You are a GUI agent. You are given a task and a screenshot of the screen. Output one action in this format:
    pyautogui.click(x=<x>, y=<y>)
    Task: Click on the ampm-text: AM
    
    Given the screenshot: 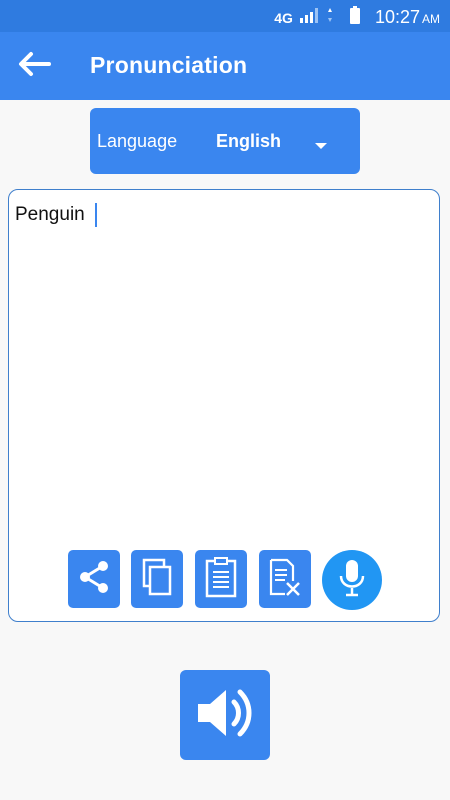 What is the action you would take?
    pyautogui.click(x=431, y=19)
    